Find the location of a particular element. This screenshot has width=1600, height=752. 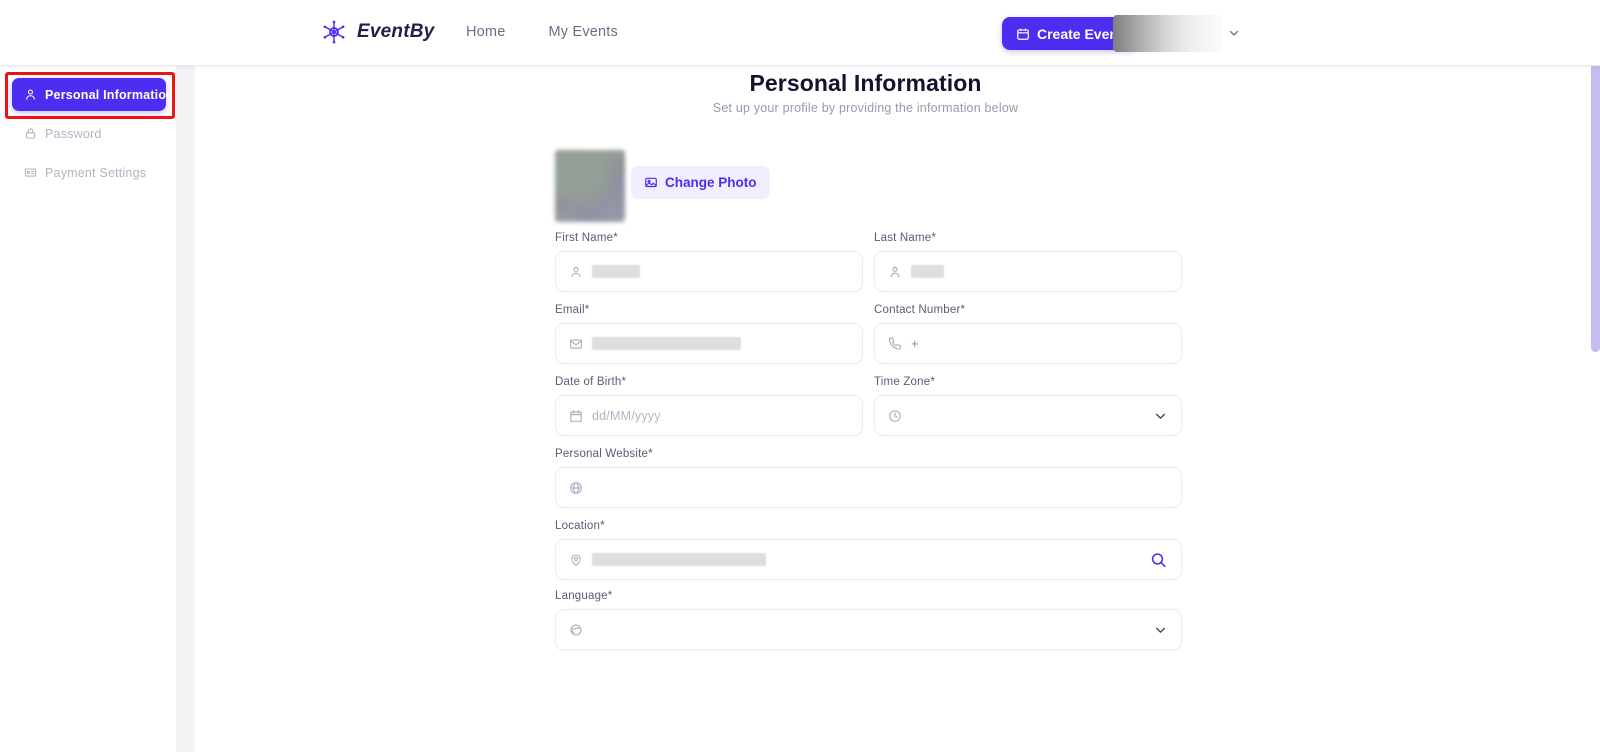

field-time-zone: Time Zone* is located at coordinates (1028, 406).